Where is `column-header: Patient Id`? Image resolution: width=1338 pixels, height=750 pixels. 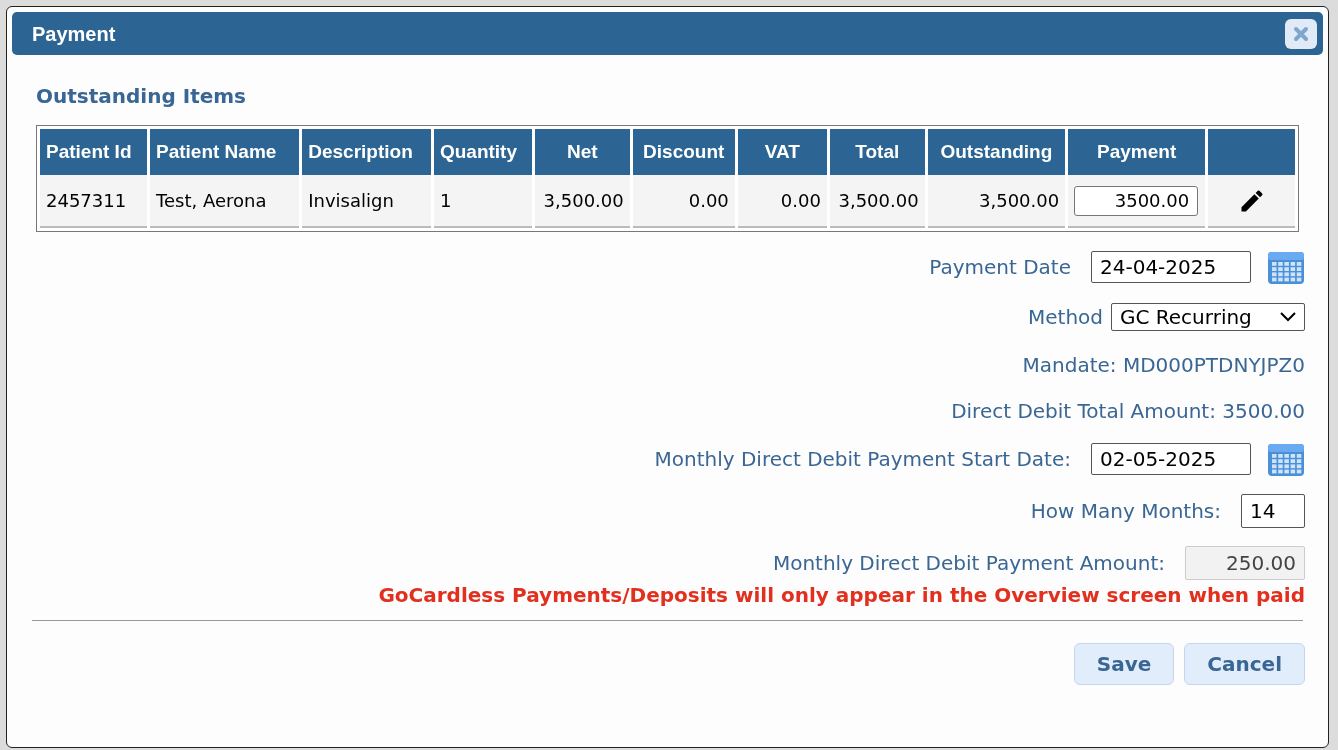 column-header: Patient Id is located at coordinates (93, 152).